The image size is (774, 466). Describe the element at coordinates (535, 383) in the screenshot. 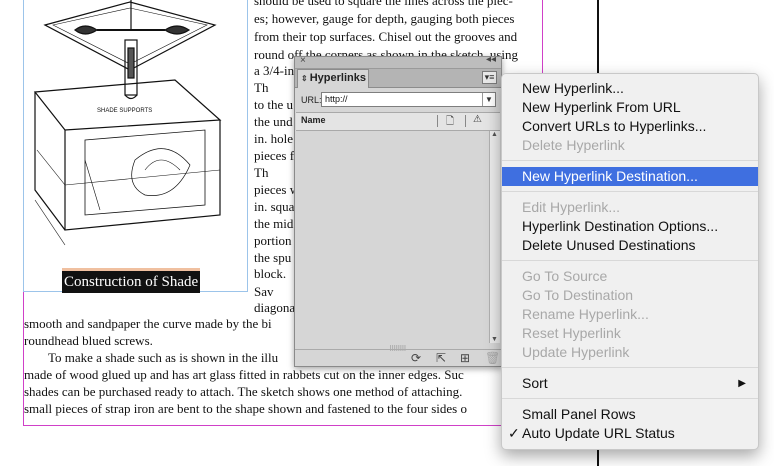

I see `menu-item-label: Sort` at that location.